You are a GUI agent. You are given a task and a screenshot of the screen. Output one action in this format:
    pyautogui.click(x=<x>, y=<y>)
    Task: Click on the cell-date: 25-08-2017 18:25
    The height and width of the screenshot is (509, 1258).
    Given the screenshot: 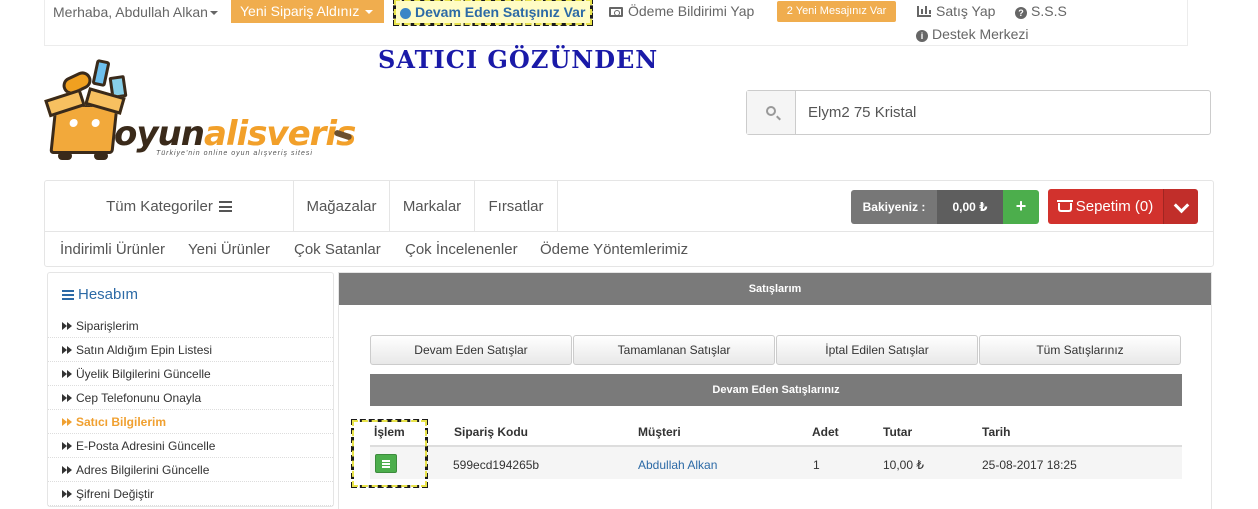 What is the action you would take?
    pyautogui.click(x=1029, y=465)
    